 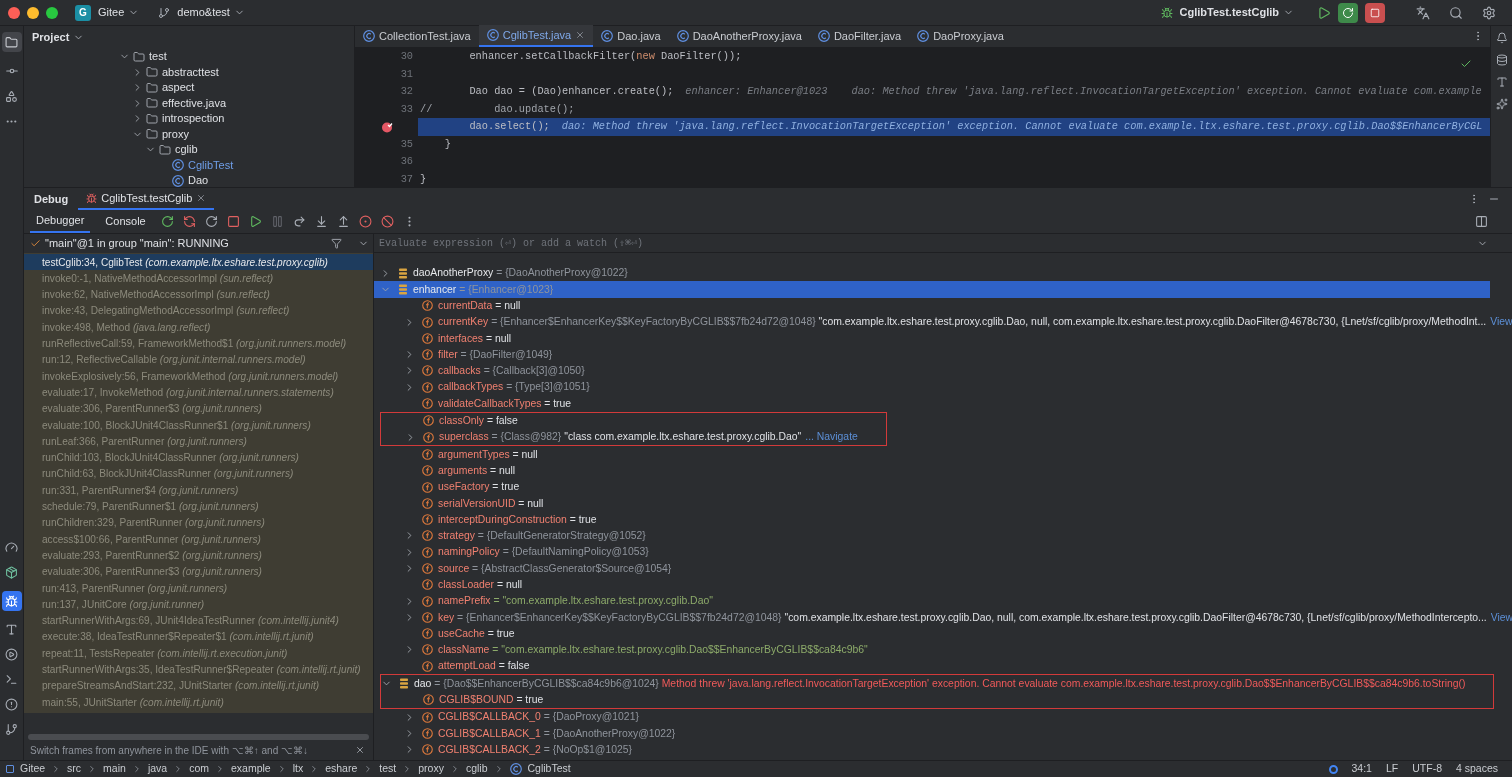 What do you see at coordinates (859, 36) in the screenshot?
I see `editor-tab: DaoFilter.java` at bounding box center [859, 36].